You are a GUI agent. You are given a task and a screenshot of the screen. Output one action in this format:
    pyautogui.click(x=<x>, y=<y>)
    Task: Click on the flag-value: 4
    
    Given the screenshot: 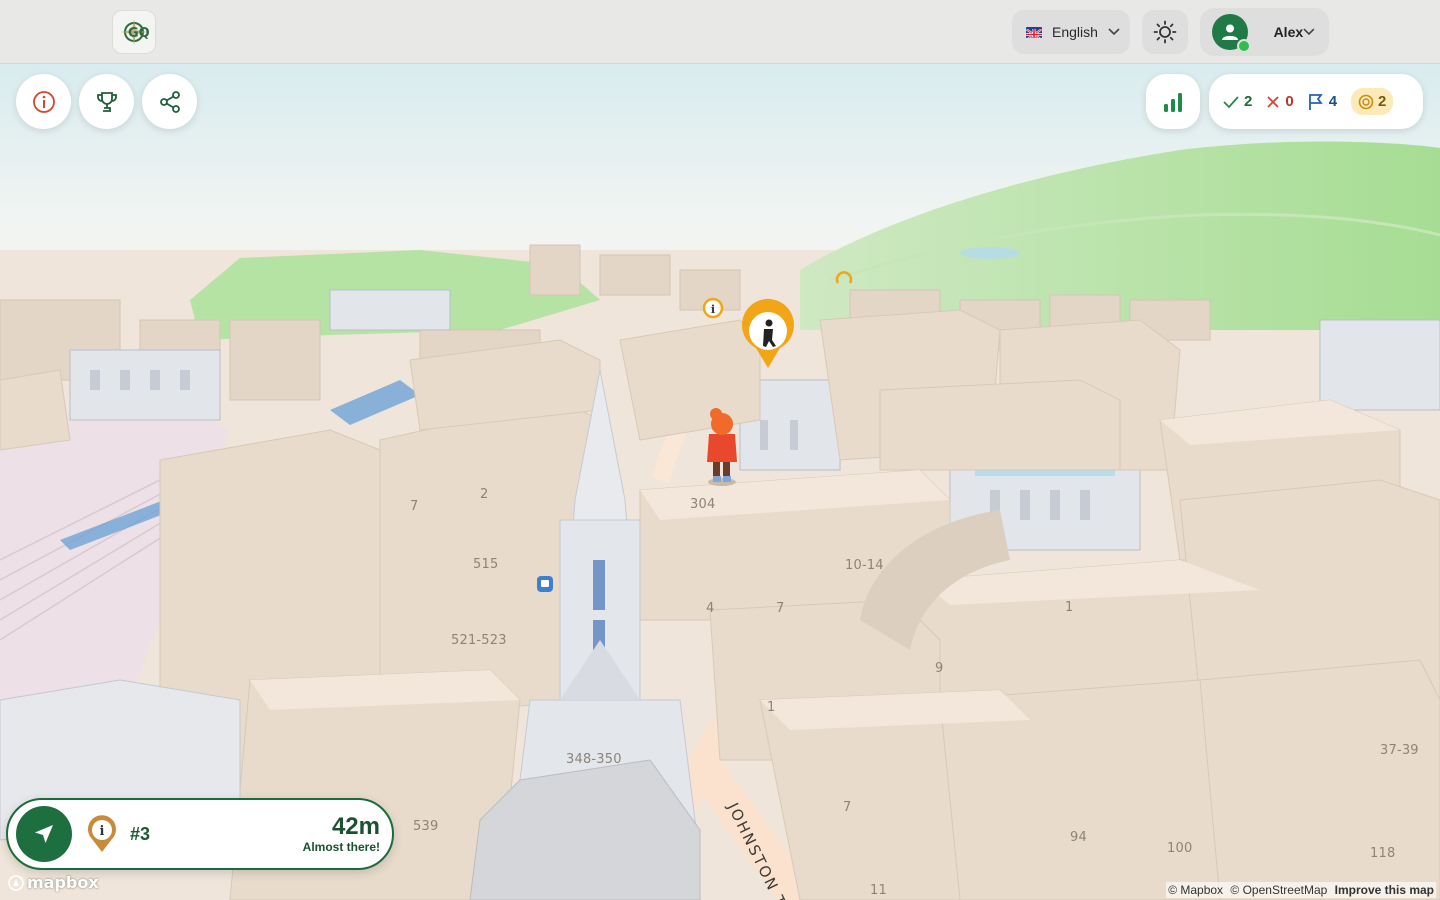 What is the action you would take?
    pyautogui.click(x=1333, y=101)
    